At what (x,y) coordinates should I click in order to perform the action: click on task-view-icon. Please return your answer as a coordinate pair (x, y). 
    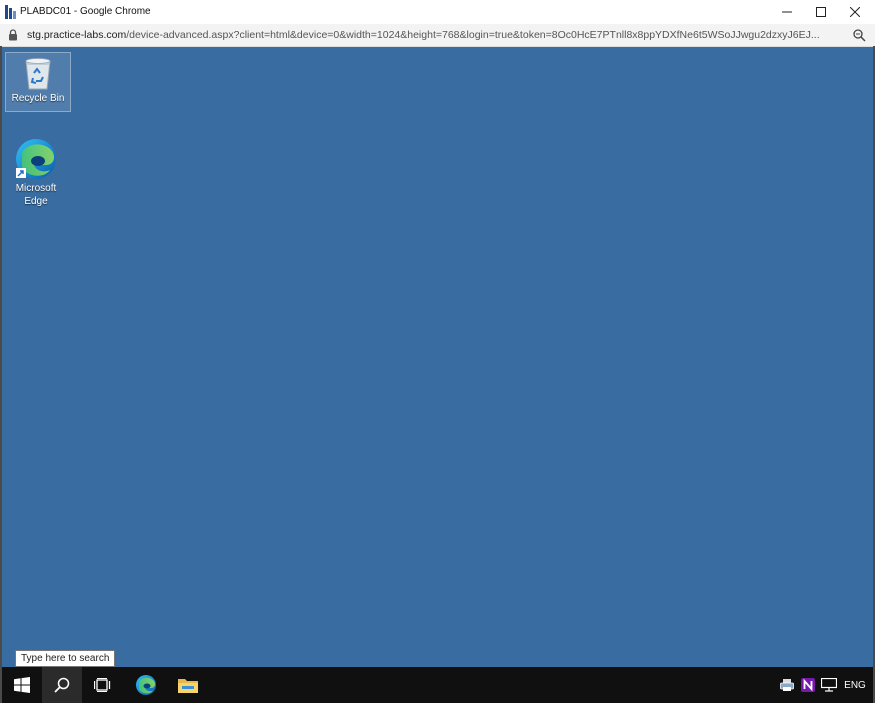
    Looking at the image, I should click on (102, 685).